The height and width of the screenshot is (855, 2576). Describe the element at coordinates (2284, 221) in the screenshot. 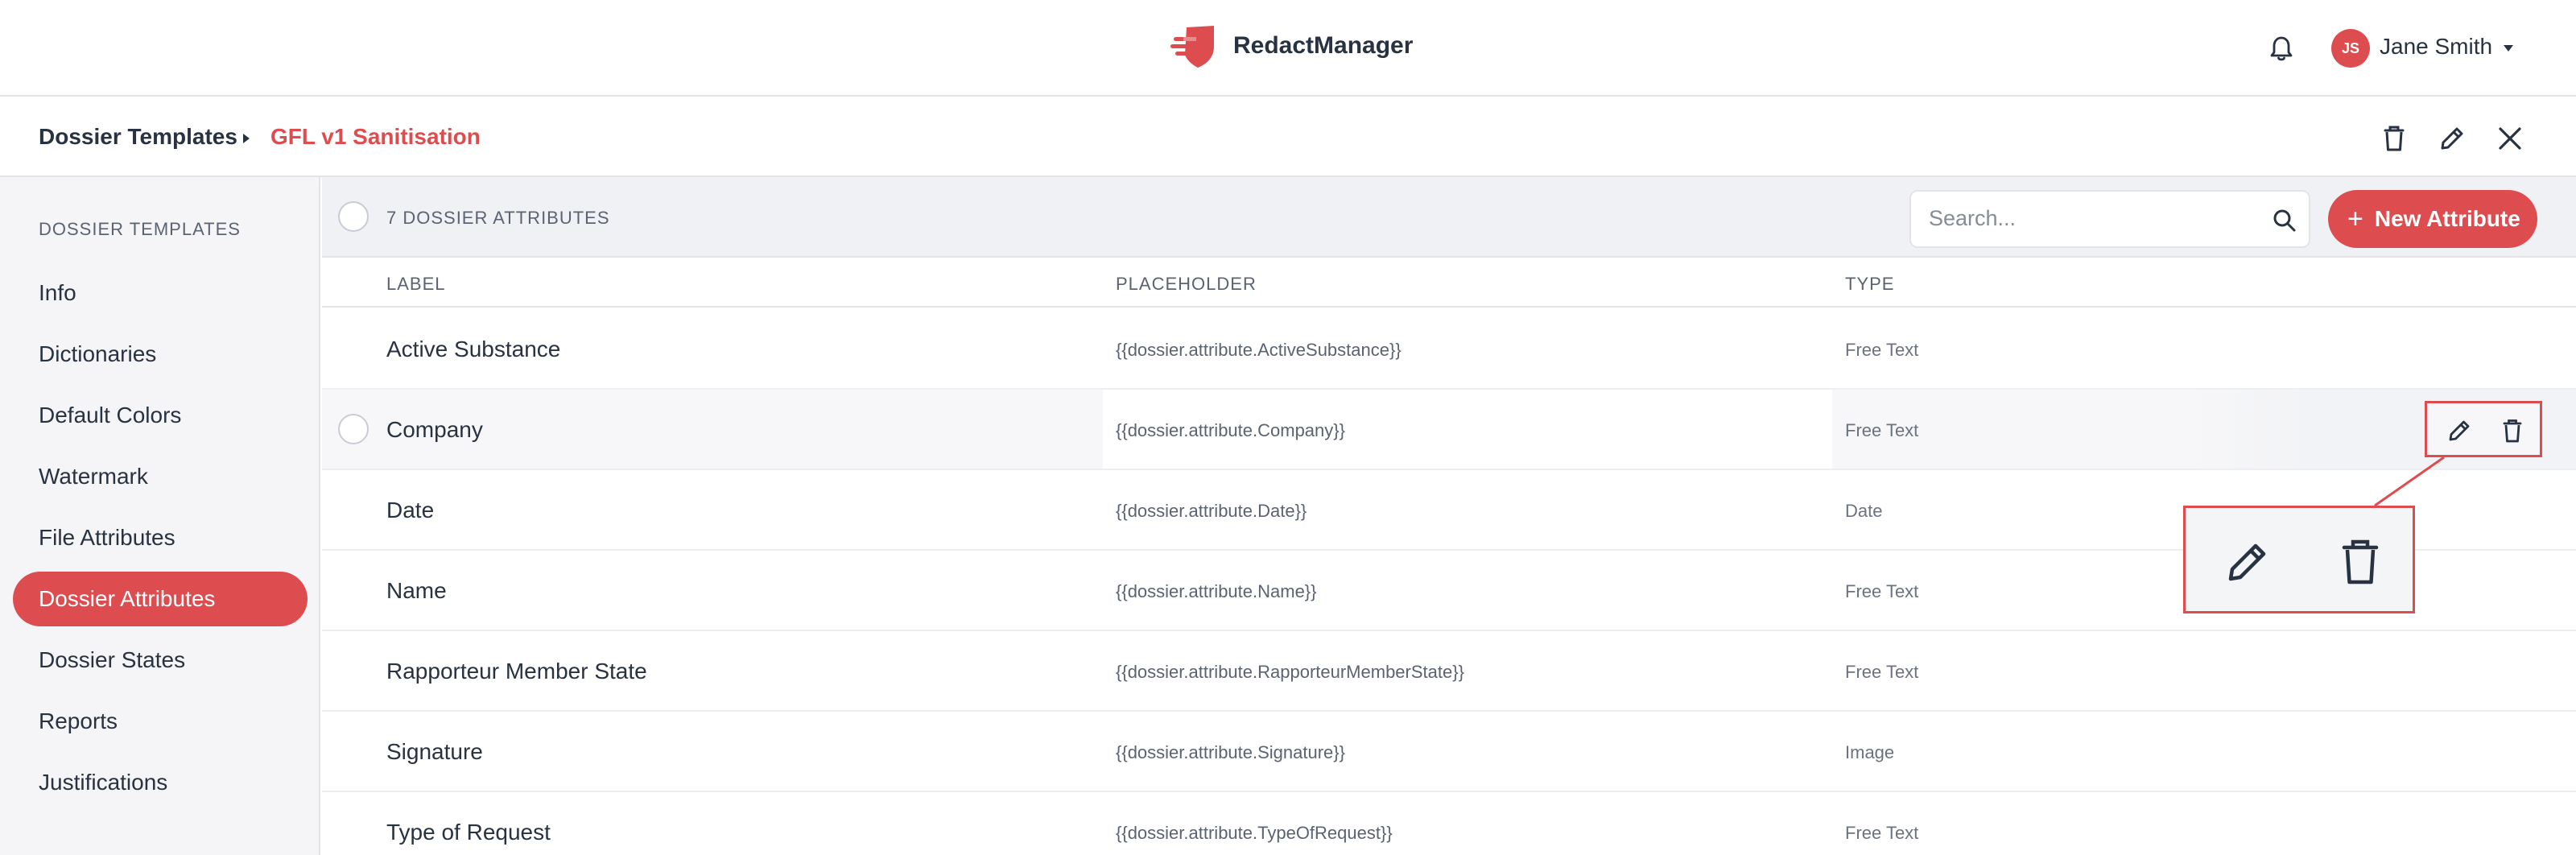

I see `search-icon` at that location.